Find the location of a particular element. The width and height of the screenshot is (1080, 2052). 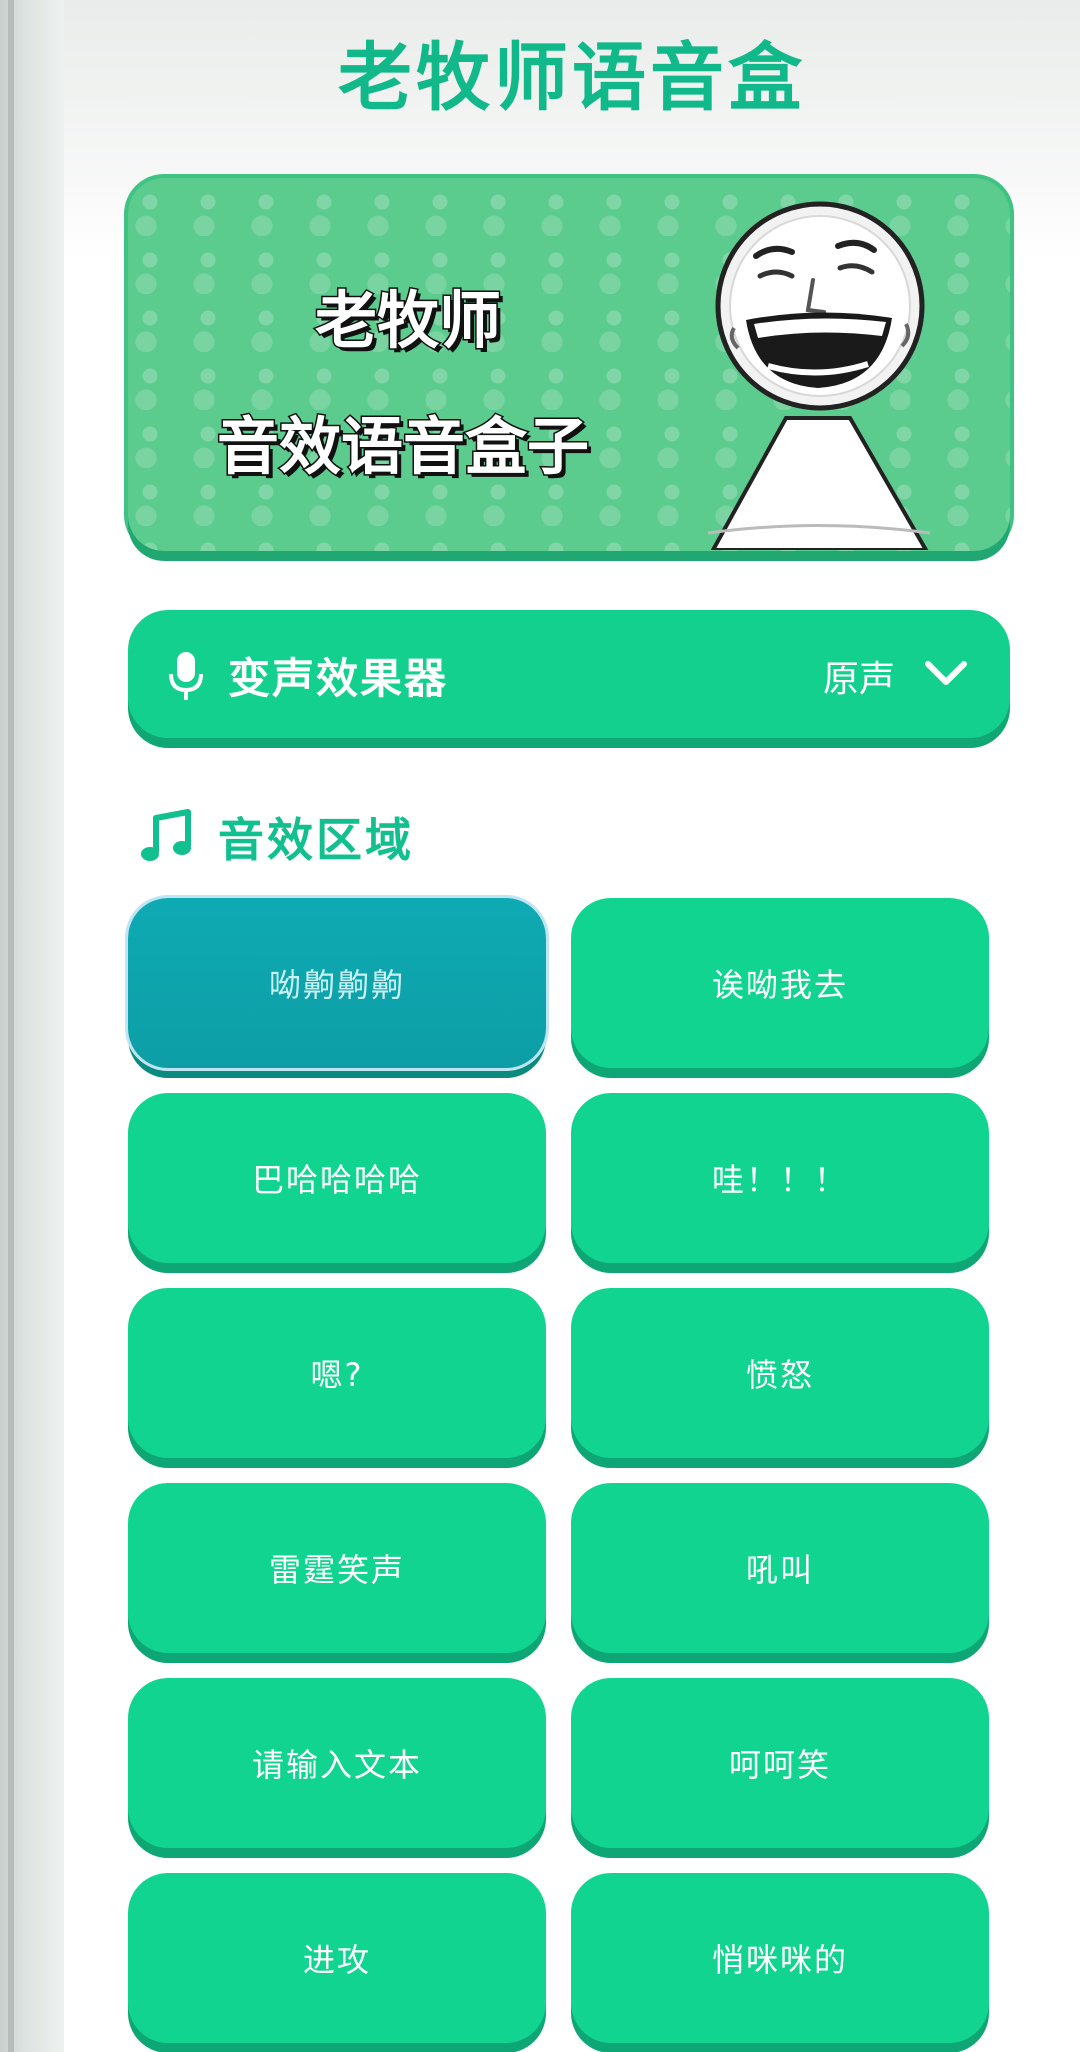

sound-button: 哇！！！ is located at coordinates (780, 1178).